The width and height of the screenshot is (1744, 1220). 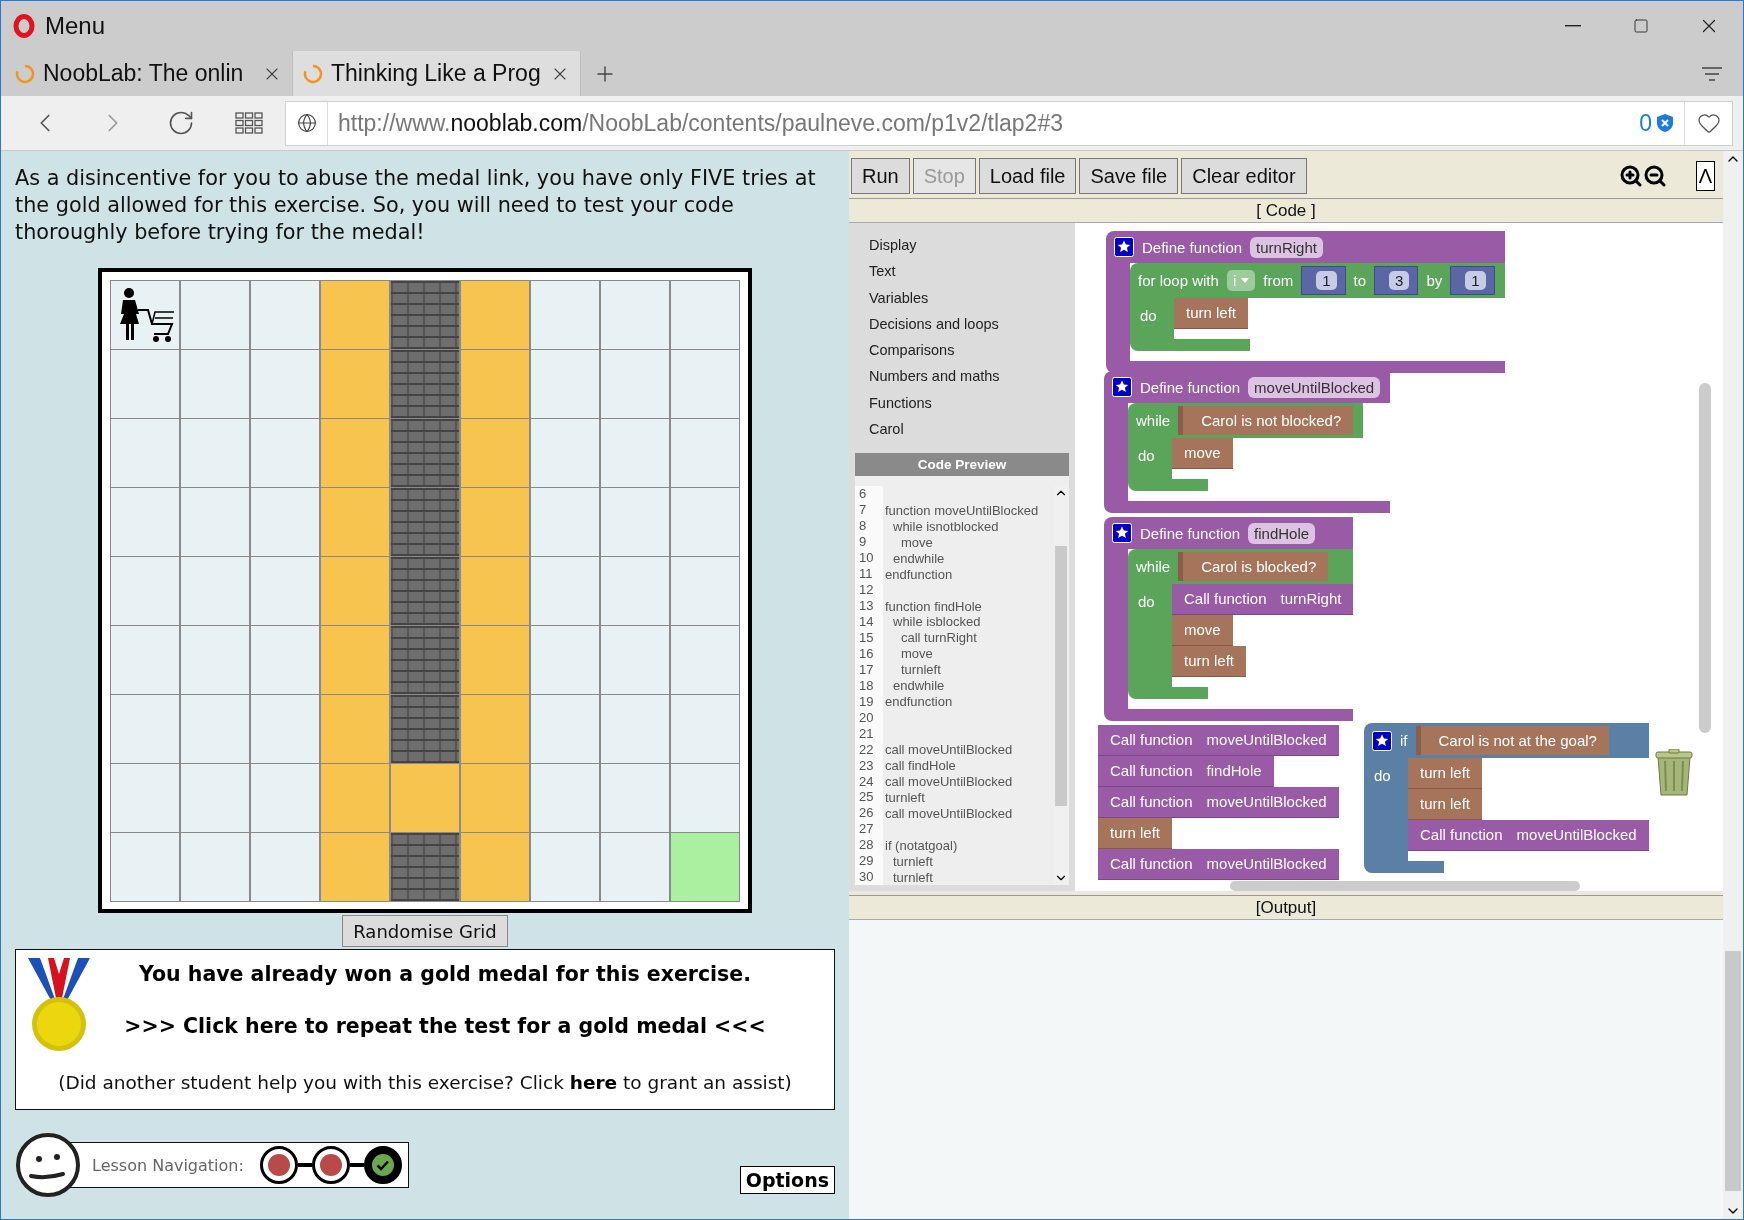 I want to click on for-loop-block: for loop with i from 1 to 3 by 1, so click(x=1317, y=280).